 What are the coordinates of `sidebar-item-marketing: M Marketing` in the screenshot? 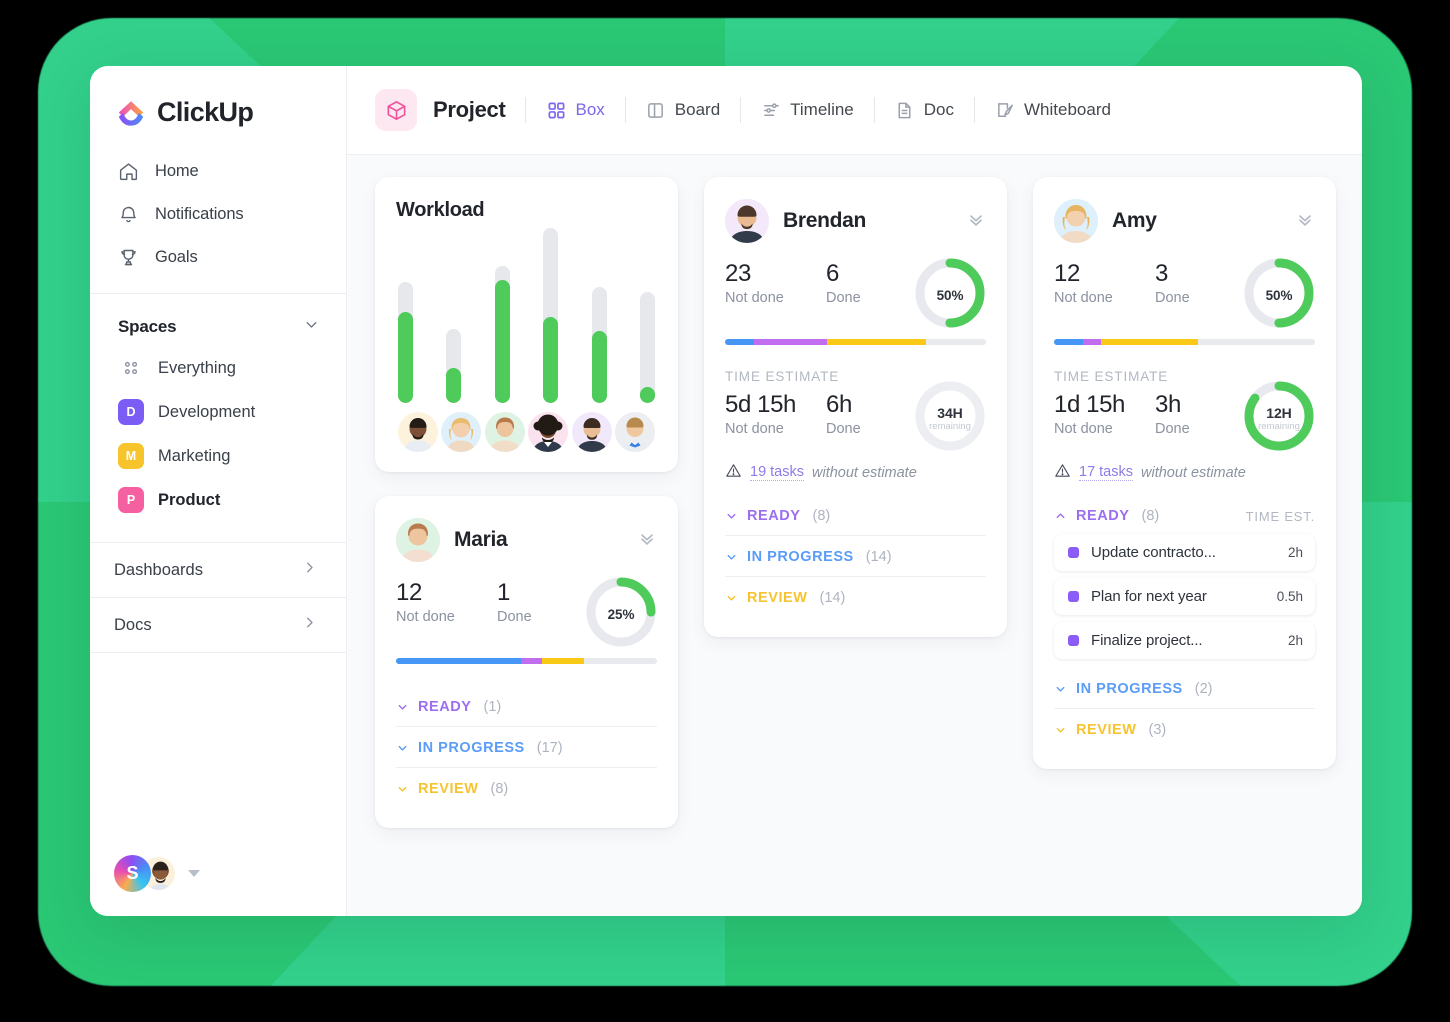 It's located at (218, 456).